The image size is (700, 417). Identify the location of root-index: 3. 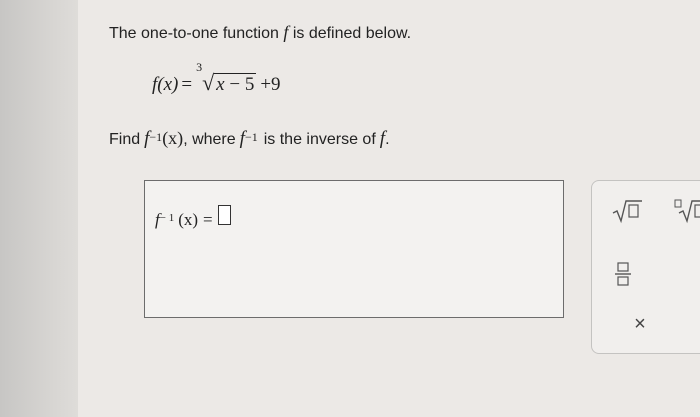
(199, 67).